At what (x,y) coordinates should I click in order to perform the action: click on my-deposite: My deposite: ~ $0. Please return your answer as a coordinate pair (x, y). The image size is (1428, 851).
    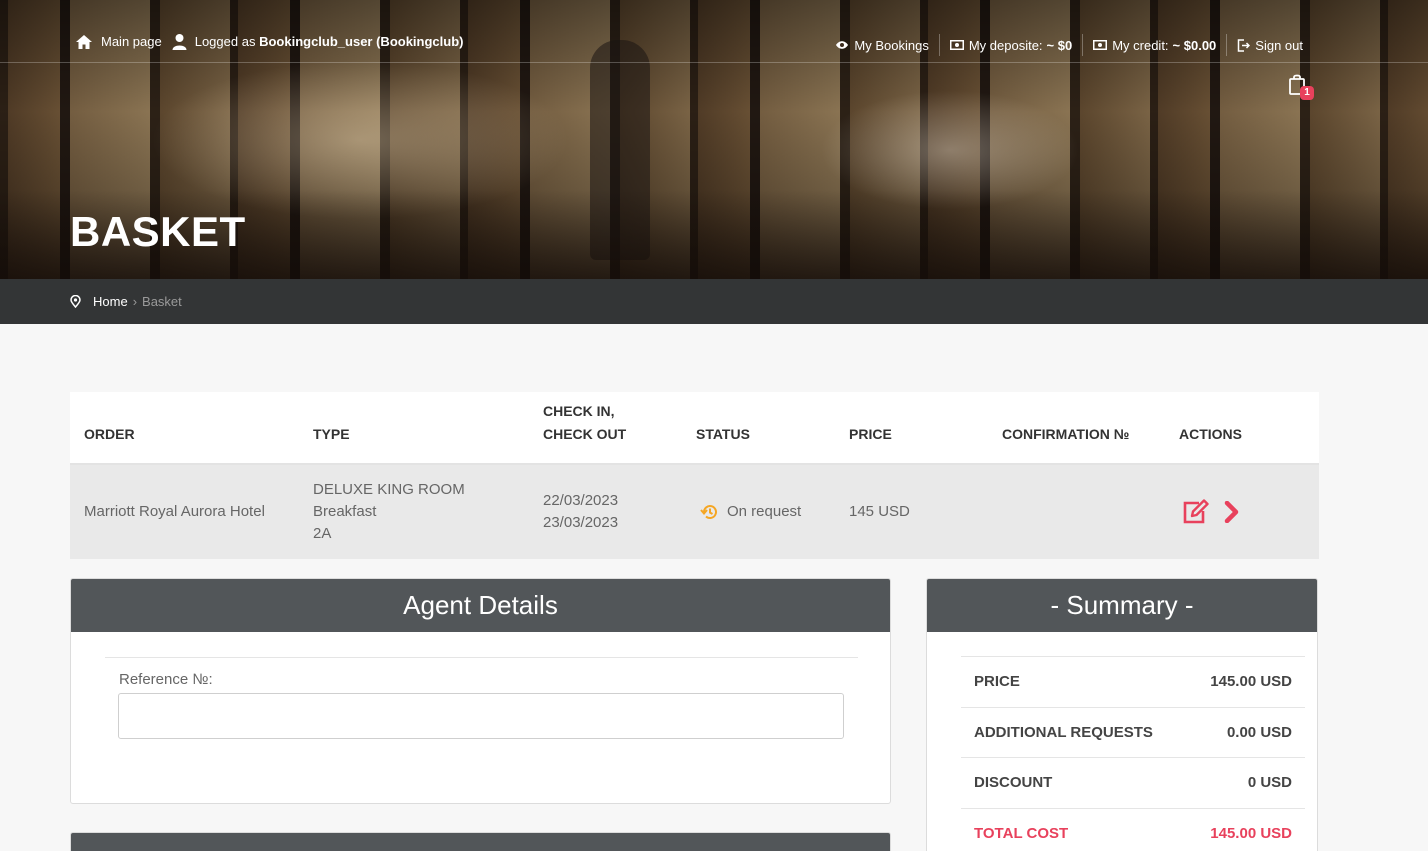
    Looking at the image, I should click on (1010, 45).